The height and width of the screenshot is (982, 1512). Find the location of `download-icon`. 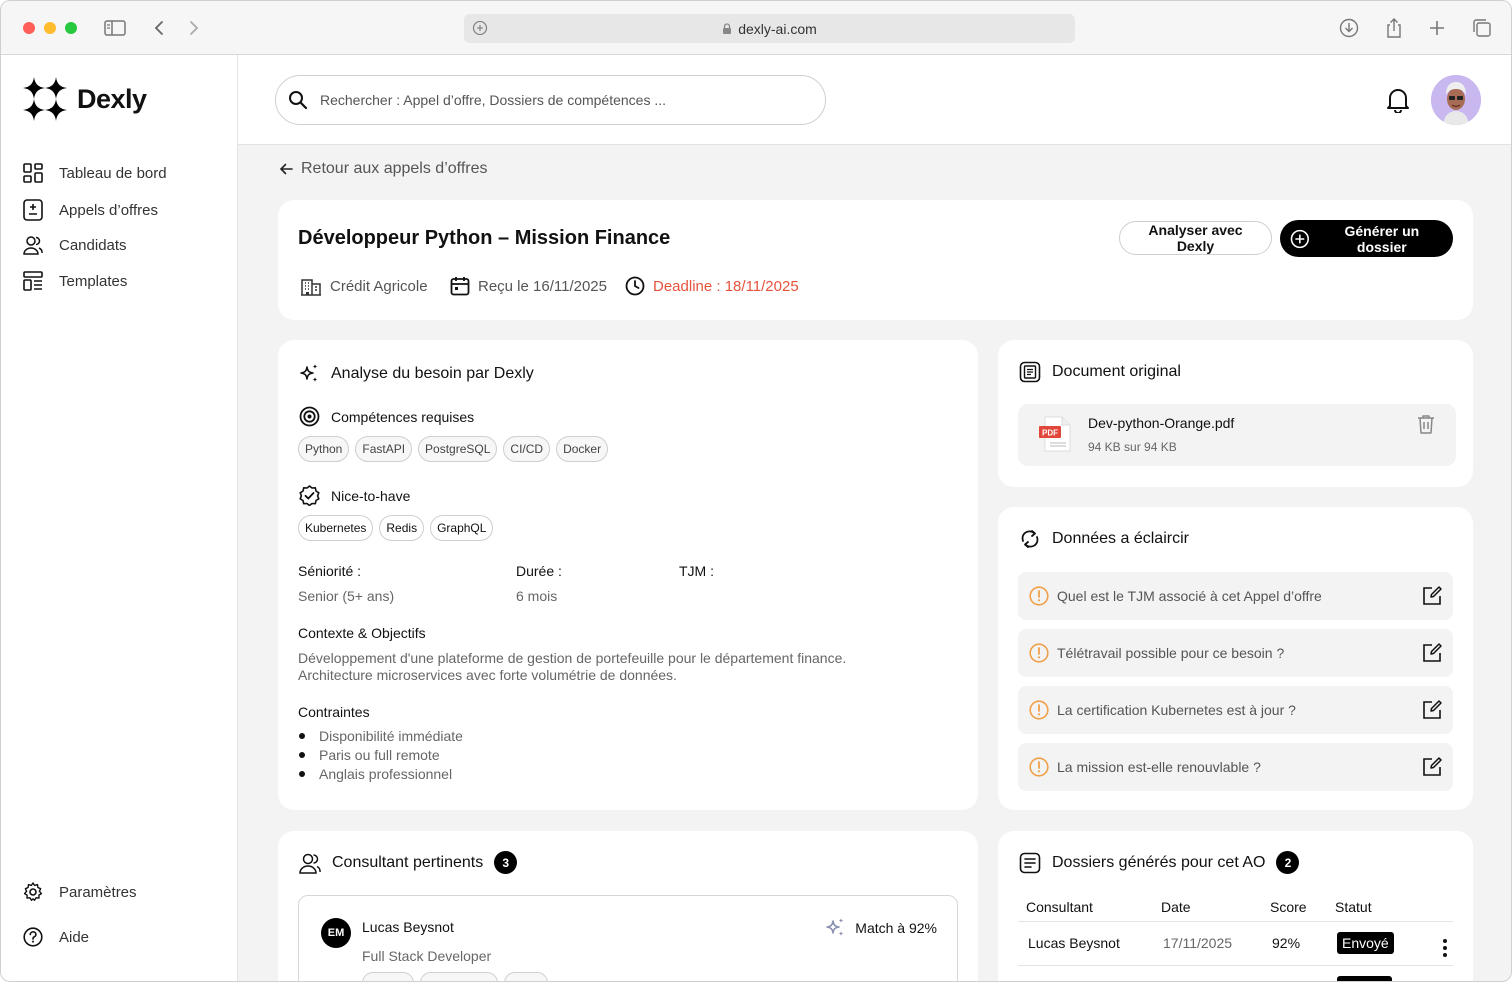

download-icon is located at coordinates (1349, 28).